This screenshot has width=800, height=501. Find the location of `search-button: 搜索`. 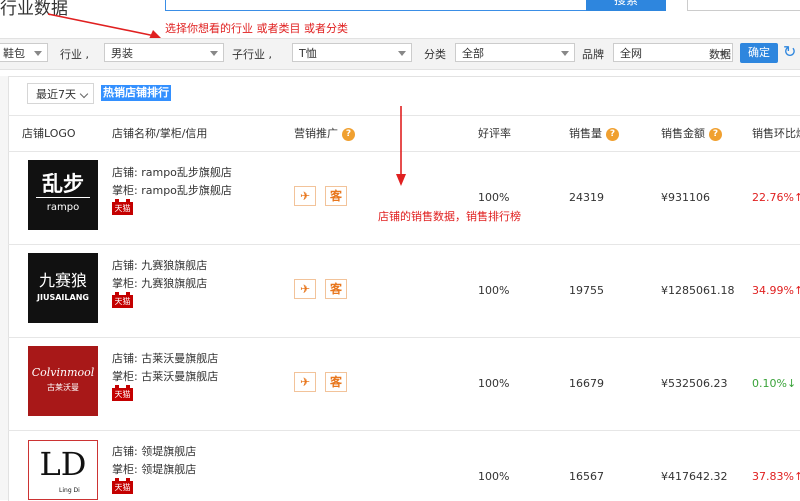

search-button: 搜索 is located at coordinates (626, 5).